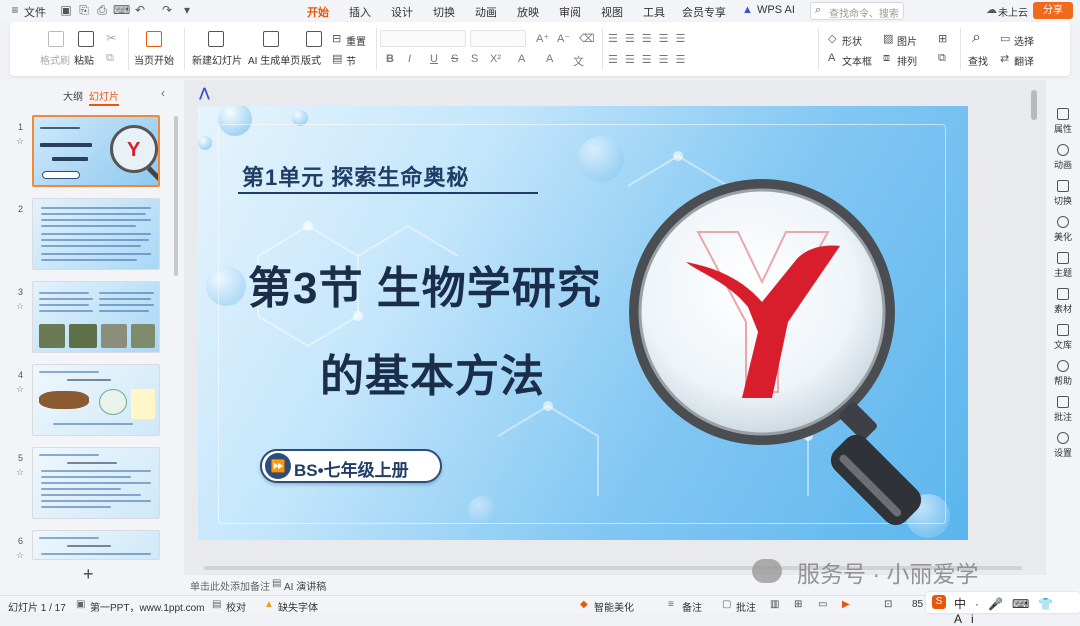 The height and width of the screenshot is (626, 1080). Describe the element at coordinates (1063, 337) in the screenshot. I see `library-button: 文库` at that location.